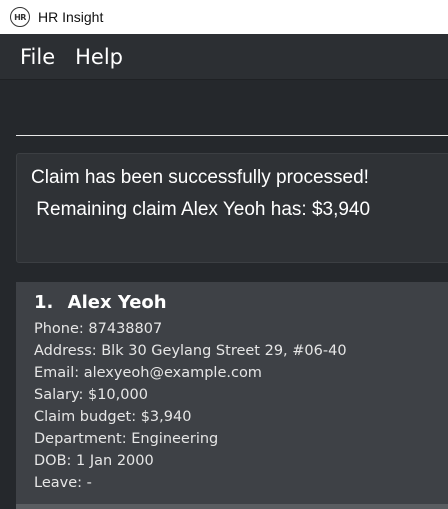 The width and height of the screenshot is (448, 509). I want to click on person-phone: Phone: 87438807, so click(98, 329).